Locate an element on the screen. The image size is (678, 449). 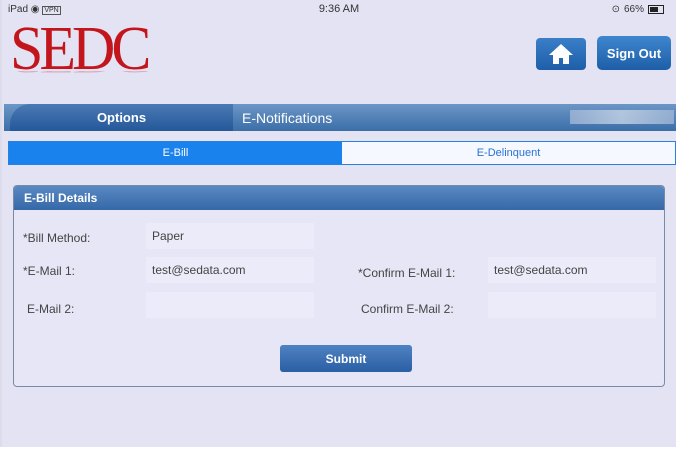
confirm-email2-label: Confirm E-Mail 2: is located at coordinates (407, 309).